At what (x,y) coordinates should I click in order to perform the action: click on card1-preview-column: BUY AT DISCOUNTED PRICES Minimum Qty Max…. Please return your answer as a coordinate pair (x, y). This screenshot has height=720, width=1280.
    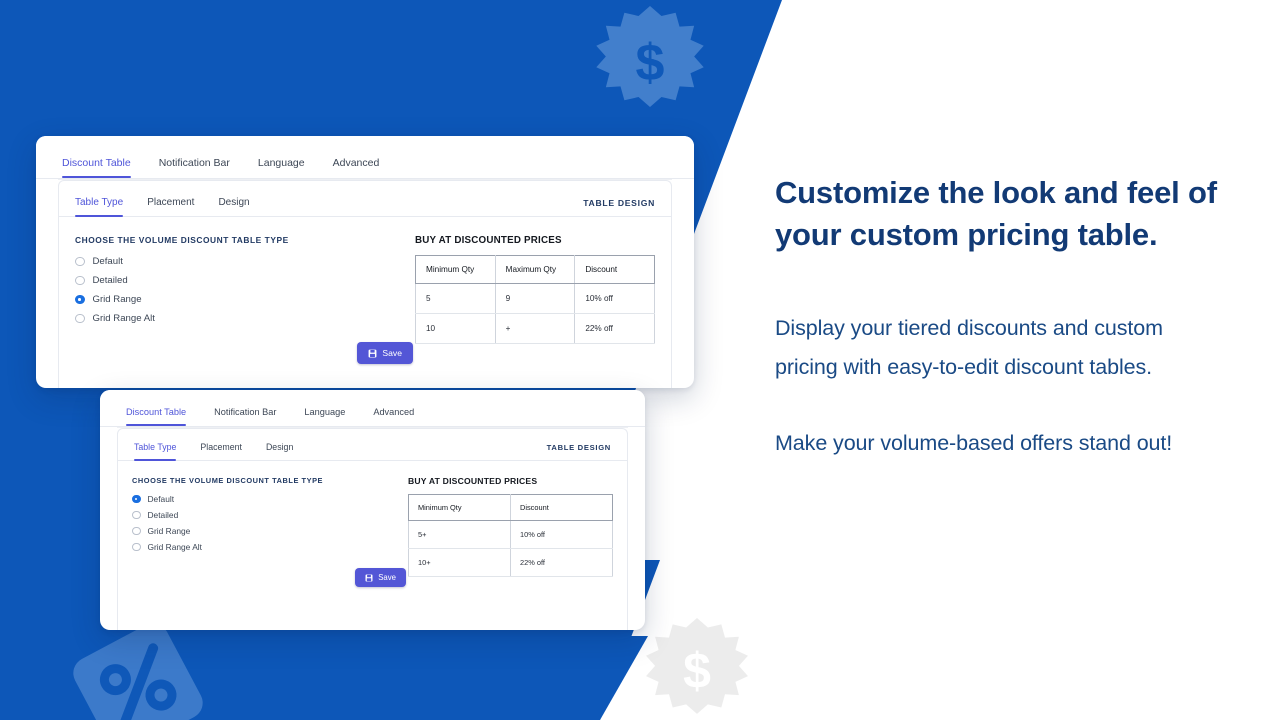
    Looking at the image, I should click on (535, 299).